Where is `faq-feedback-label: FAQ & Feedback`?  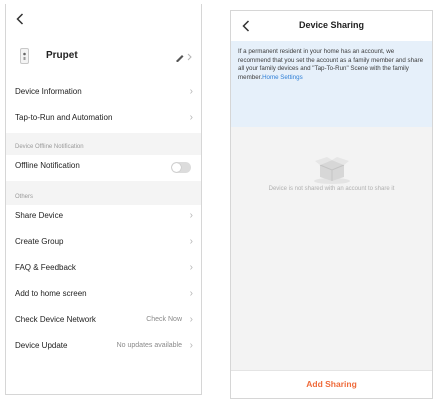 faq-feedback-label: FAQ & Feedback is located at coordinates (45, 267).